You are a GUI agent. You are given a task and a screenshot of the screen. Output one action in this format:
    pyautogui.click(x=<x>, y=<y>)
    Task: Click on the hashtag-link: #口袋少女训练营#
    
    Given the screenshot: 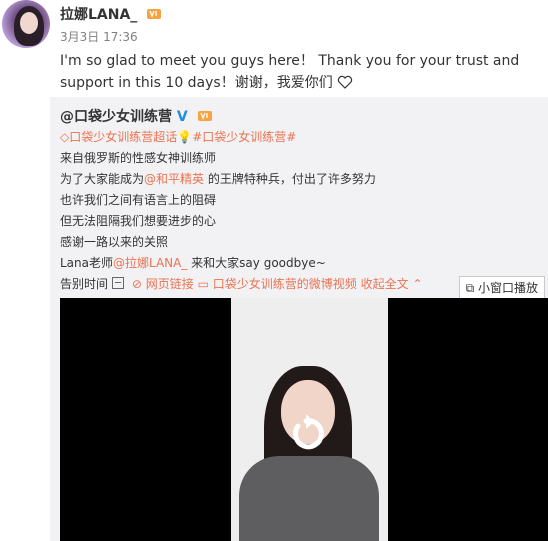 What is the action you would take?
    pyautogui.click(x=244, y=137)
    